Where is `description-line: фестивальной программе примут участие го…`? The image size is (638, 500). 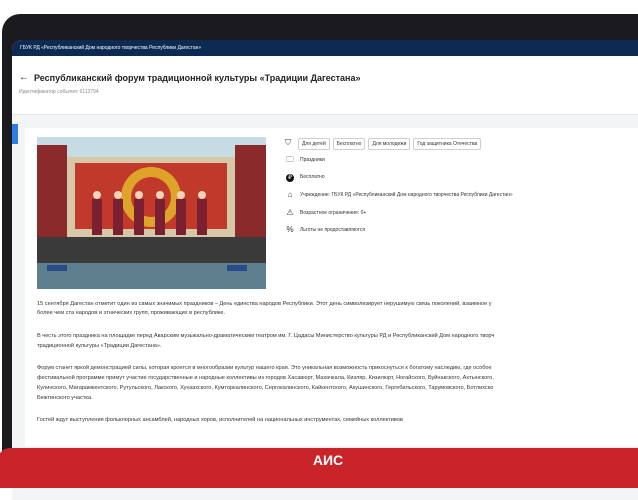 description-line: фестивальной программе примут участие го… is located at coordinates (265, 378).